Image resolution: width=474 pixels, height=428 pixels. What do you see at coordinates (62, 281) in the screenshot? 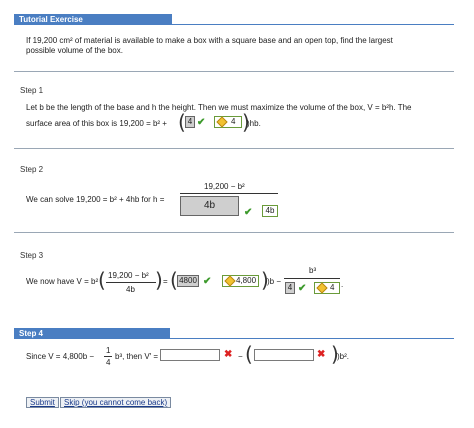
I see `step3-text: We now have V = b²` at bounding box center [62, 281].